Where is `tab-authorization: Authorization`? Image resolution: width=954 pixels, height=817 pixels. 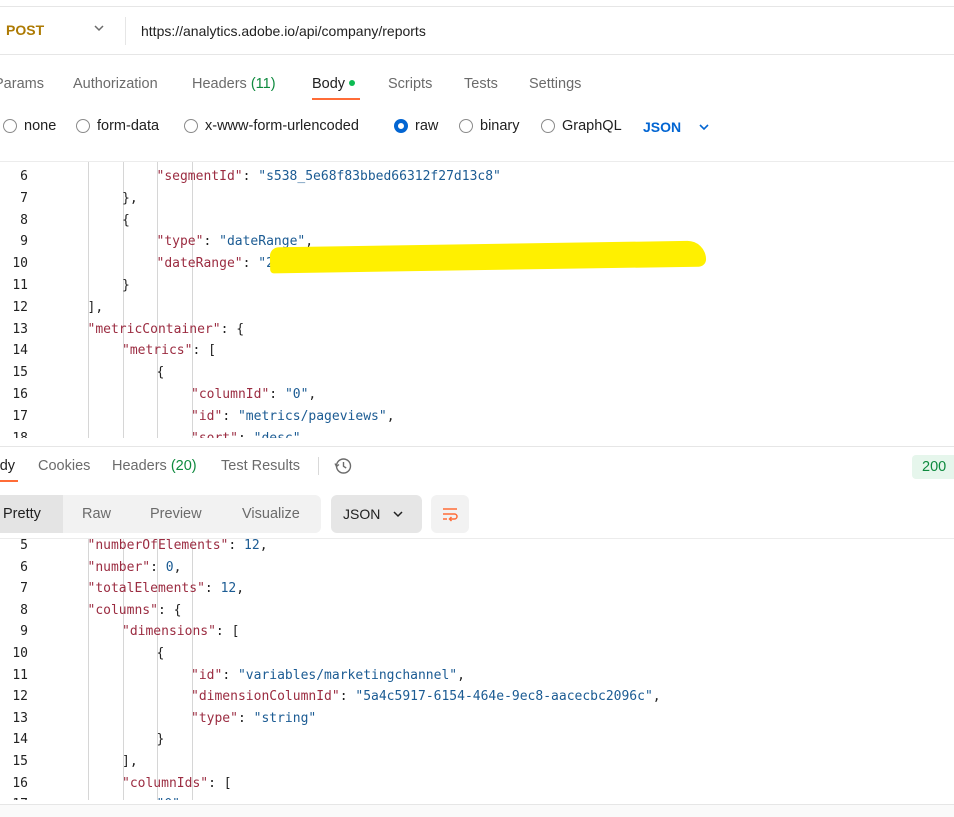
tab-authorization: Authorization is located at coordinates (115, 84).